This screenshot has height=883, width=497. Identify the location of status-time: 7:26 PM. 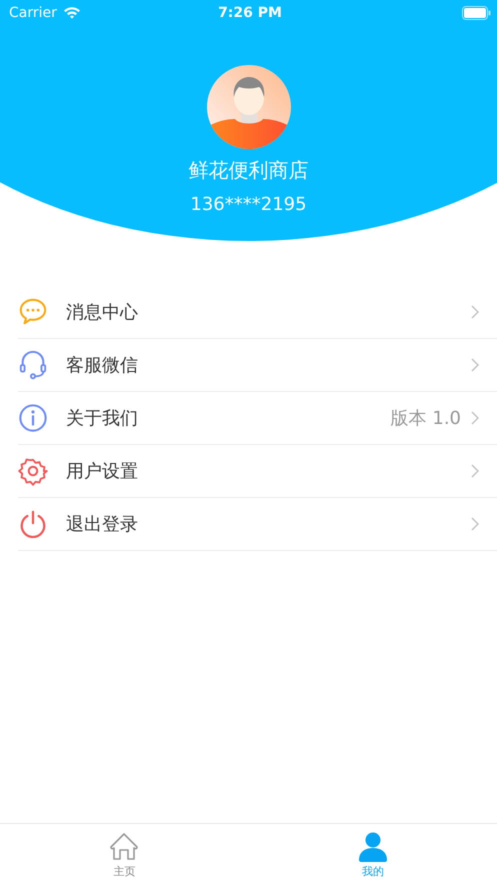
(250, 12).